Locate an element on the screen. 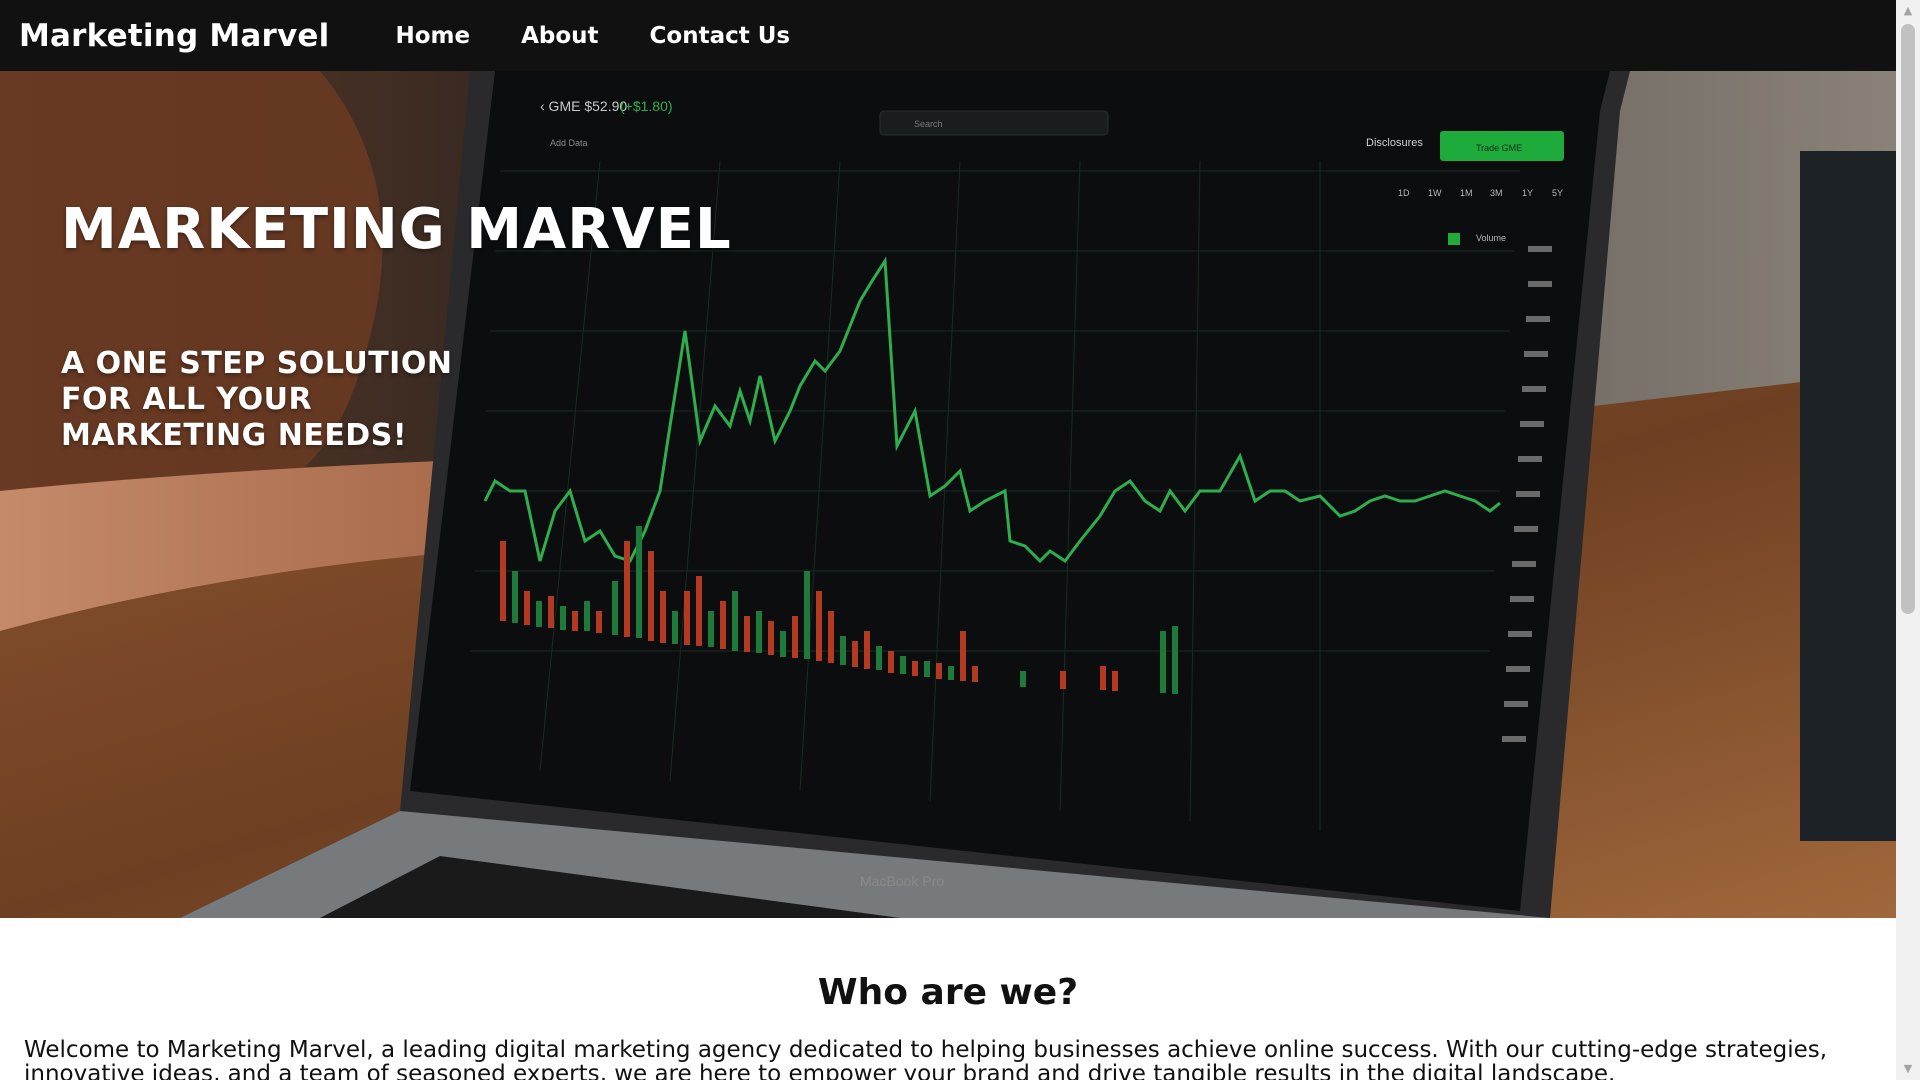 Image resolution: width=1920 pixels, height=1080 pixels. scroll-up-arrow-icon: ▲ is located at coordinates (1908, 11).